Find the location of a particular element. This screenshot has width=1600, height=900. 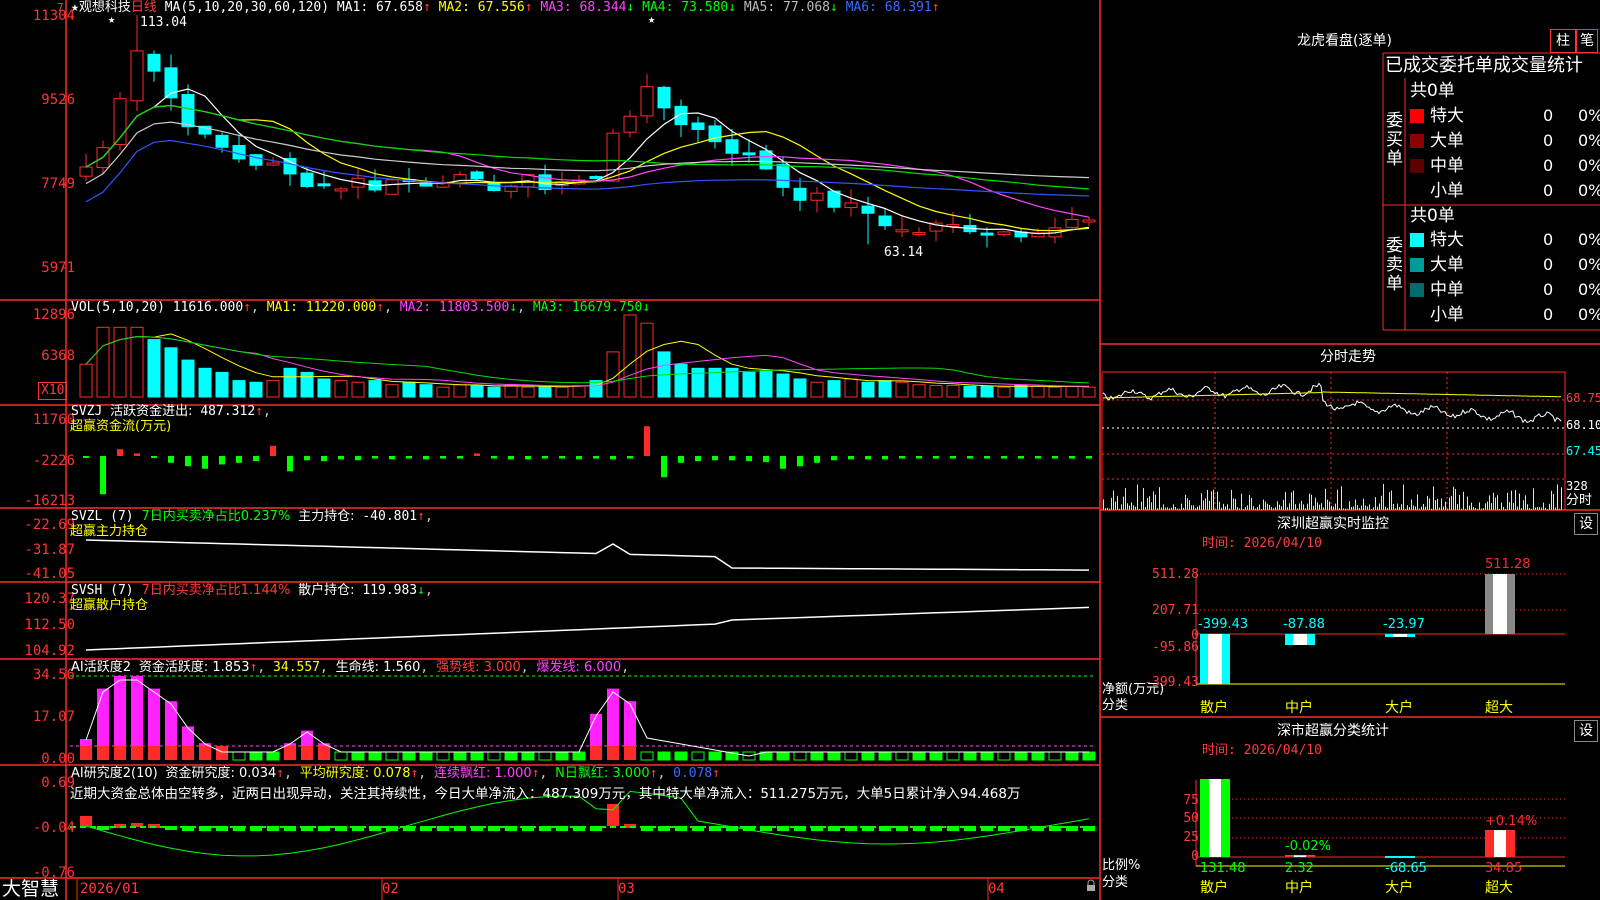

ma2-value: MA2: 67.556 is located at coordinates (481, 7).